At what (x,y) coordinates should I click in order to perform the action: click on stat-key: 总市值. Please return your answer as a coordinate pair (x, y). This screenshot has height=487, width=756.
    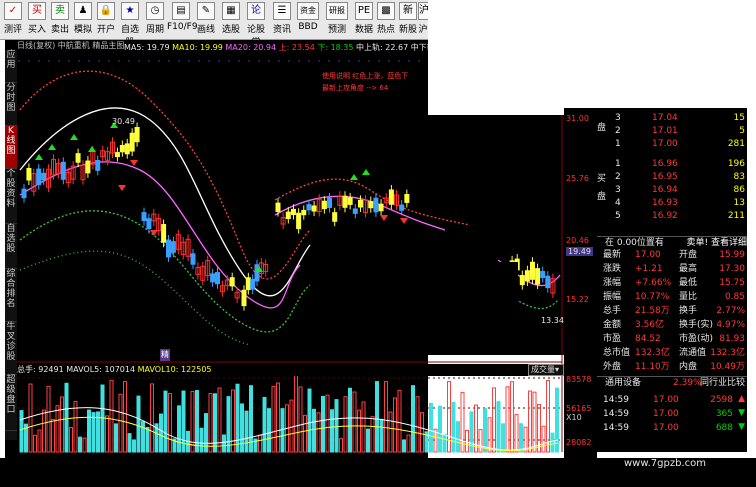
    Looking at the image, I should click on (617, 353).